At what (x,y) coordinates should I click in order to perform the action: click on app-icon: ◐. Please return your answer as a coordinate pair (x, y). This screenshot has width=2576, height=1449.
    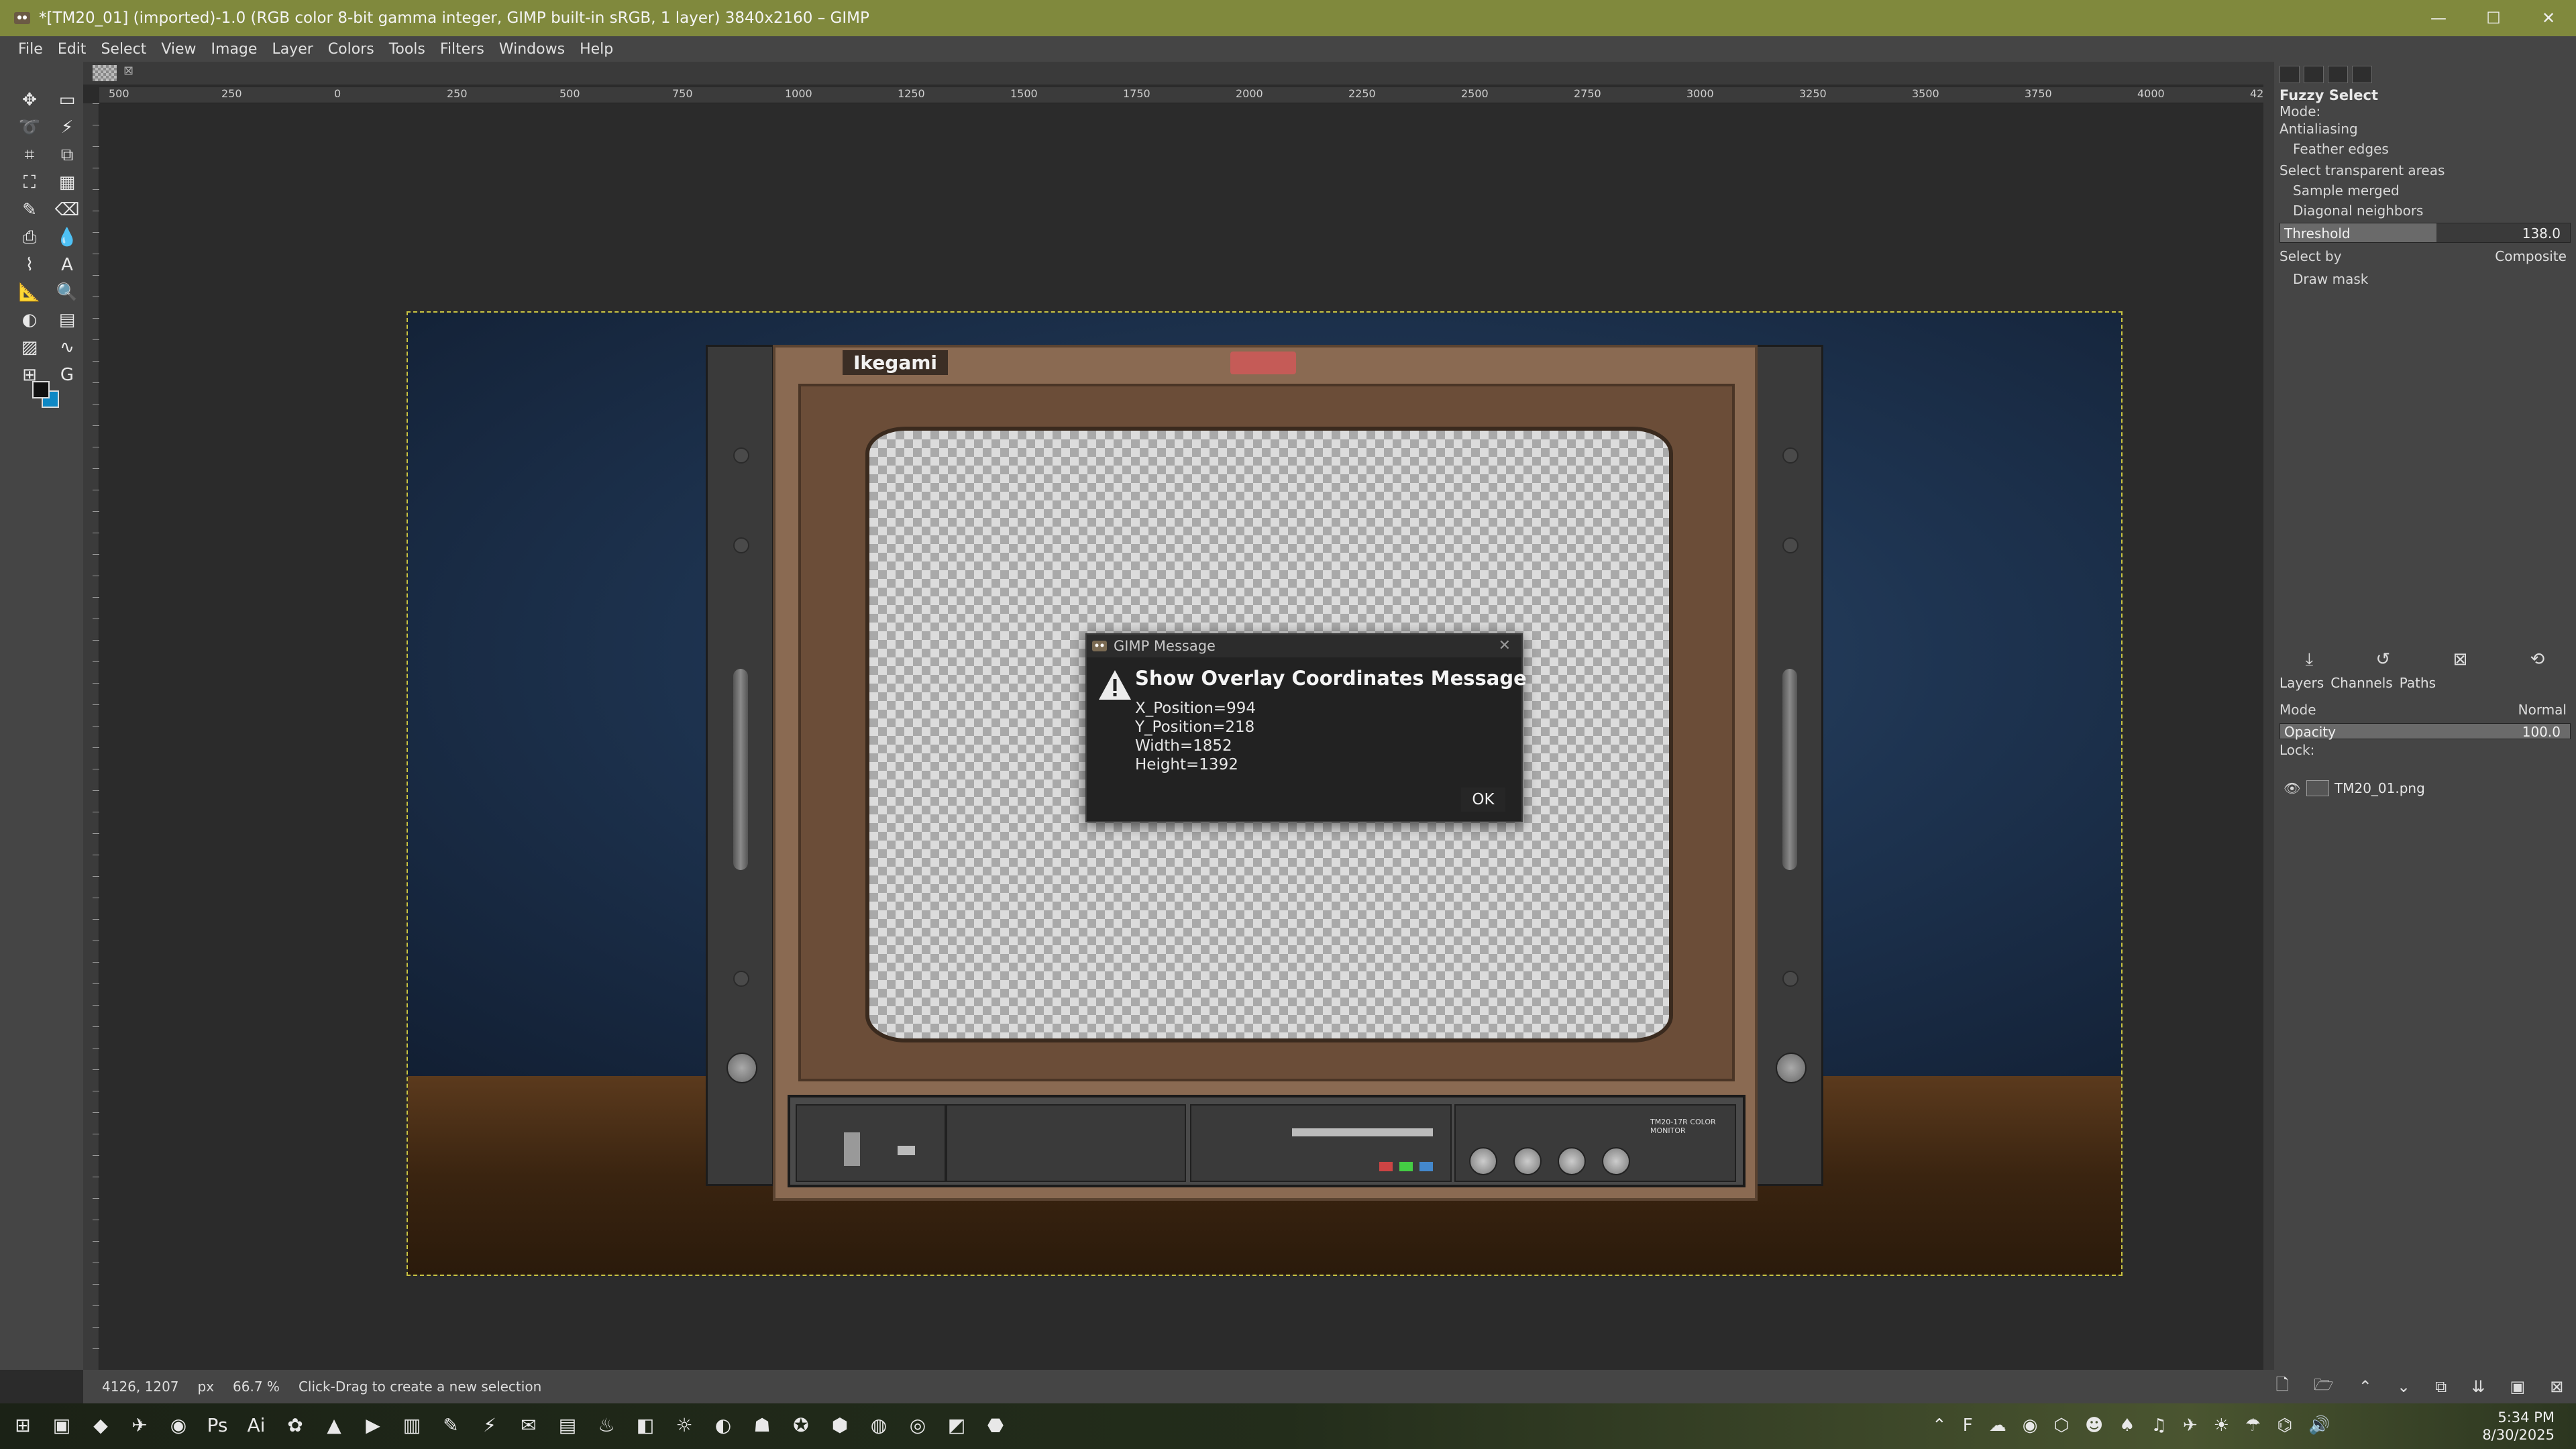
    Looking at the image, I should click on (723, 1425).